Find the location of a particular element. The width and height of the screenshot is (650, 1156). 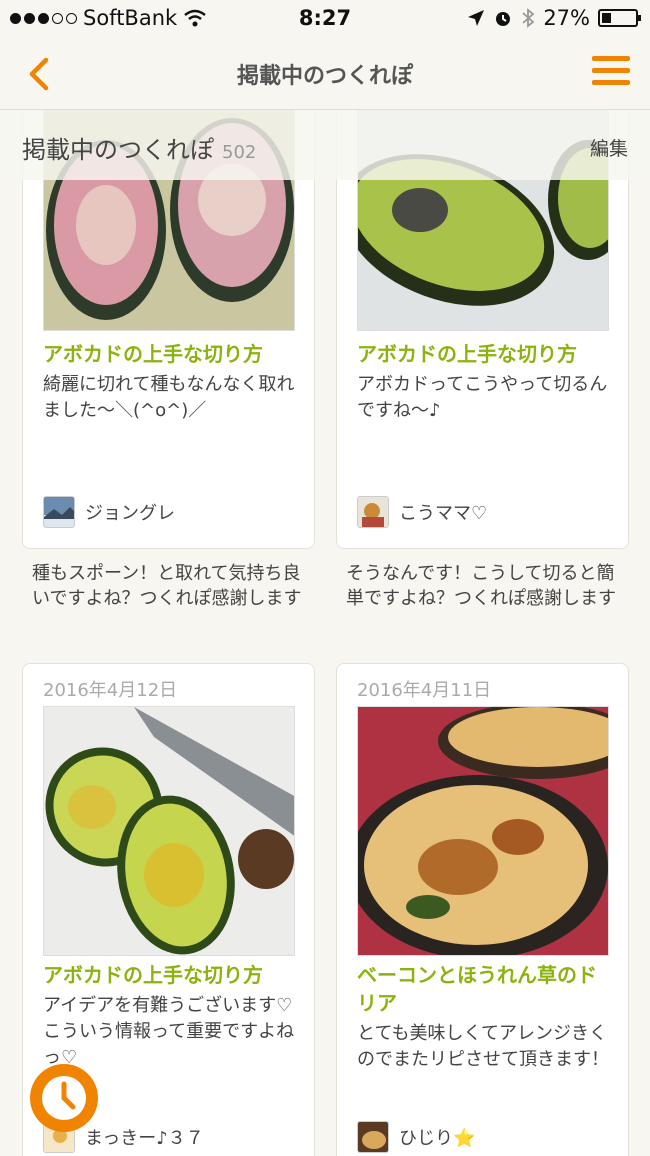

recipe-title: ベーコンとほうれん草のドリア is located at coordinates (484, 989).